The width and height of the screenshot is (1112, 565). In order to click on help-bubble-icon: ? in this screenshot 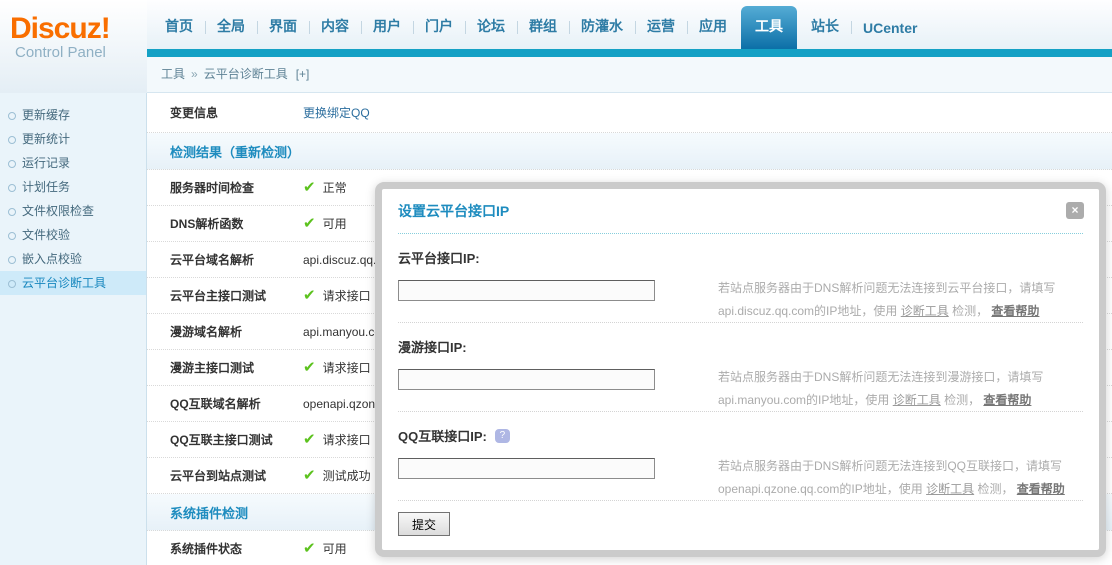, I will do `click(502, 435)`.